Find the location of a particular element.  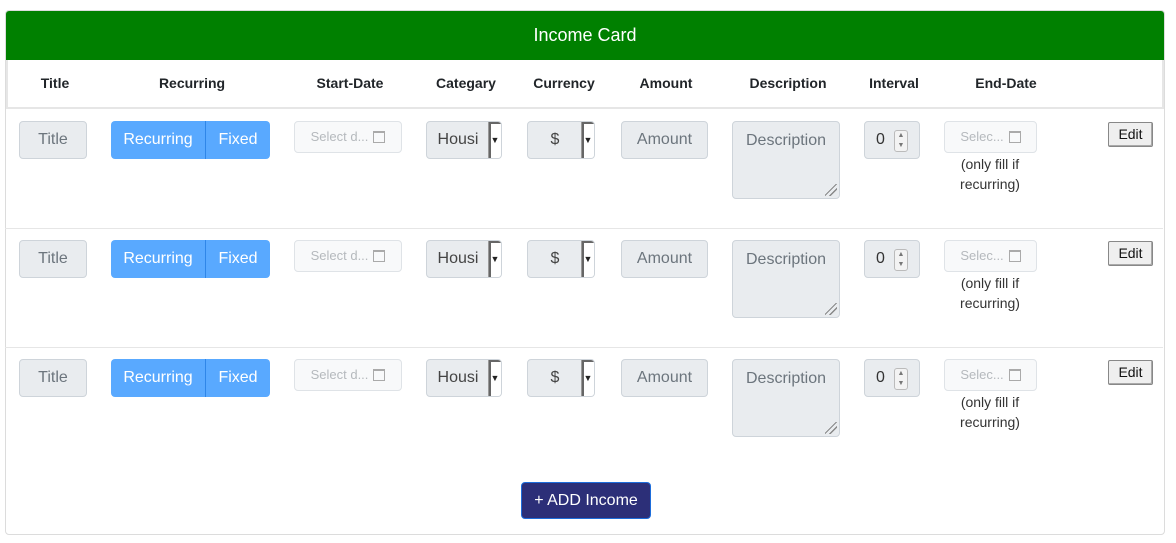

column-header-interval: Interval is located at coordinates (894, 83).